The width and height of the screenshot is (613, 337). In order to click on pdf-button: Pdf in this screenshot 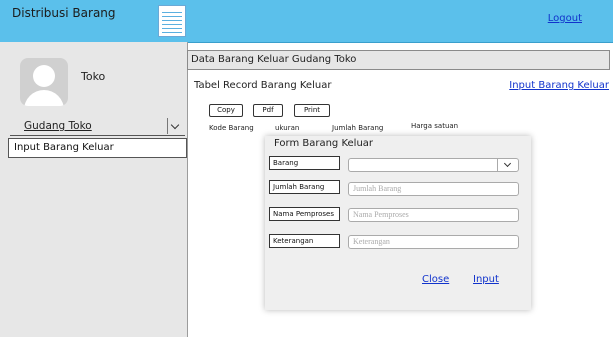, I will do `click(268, 110)`.